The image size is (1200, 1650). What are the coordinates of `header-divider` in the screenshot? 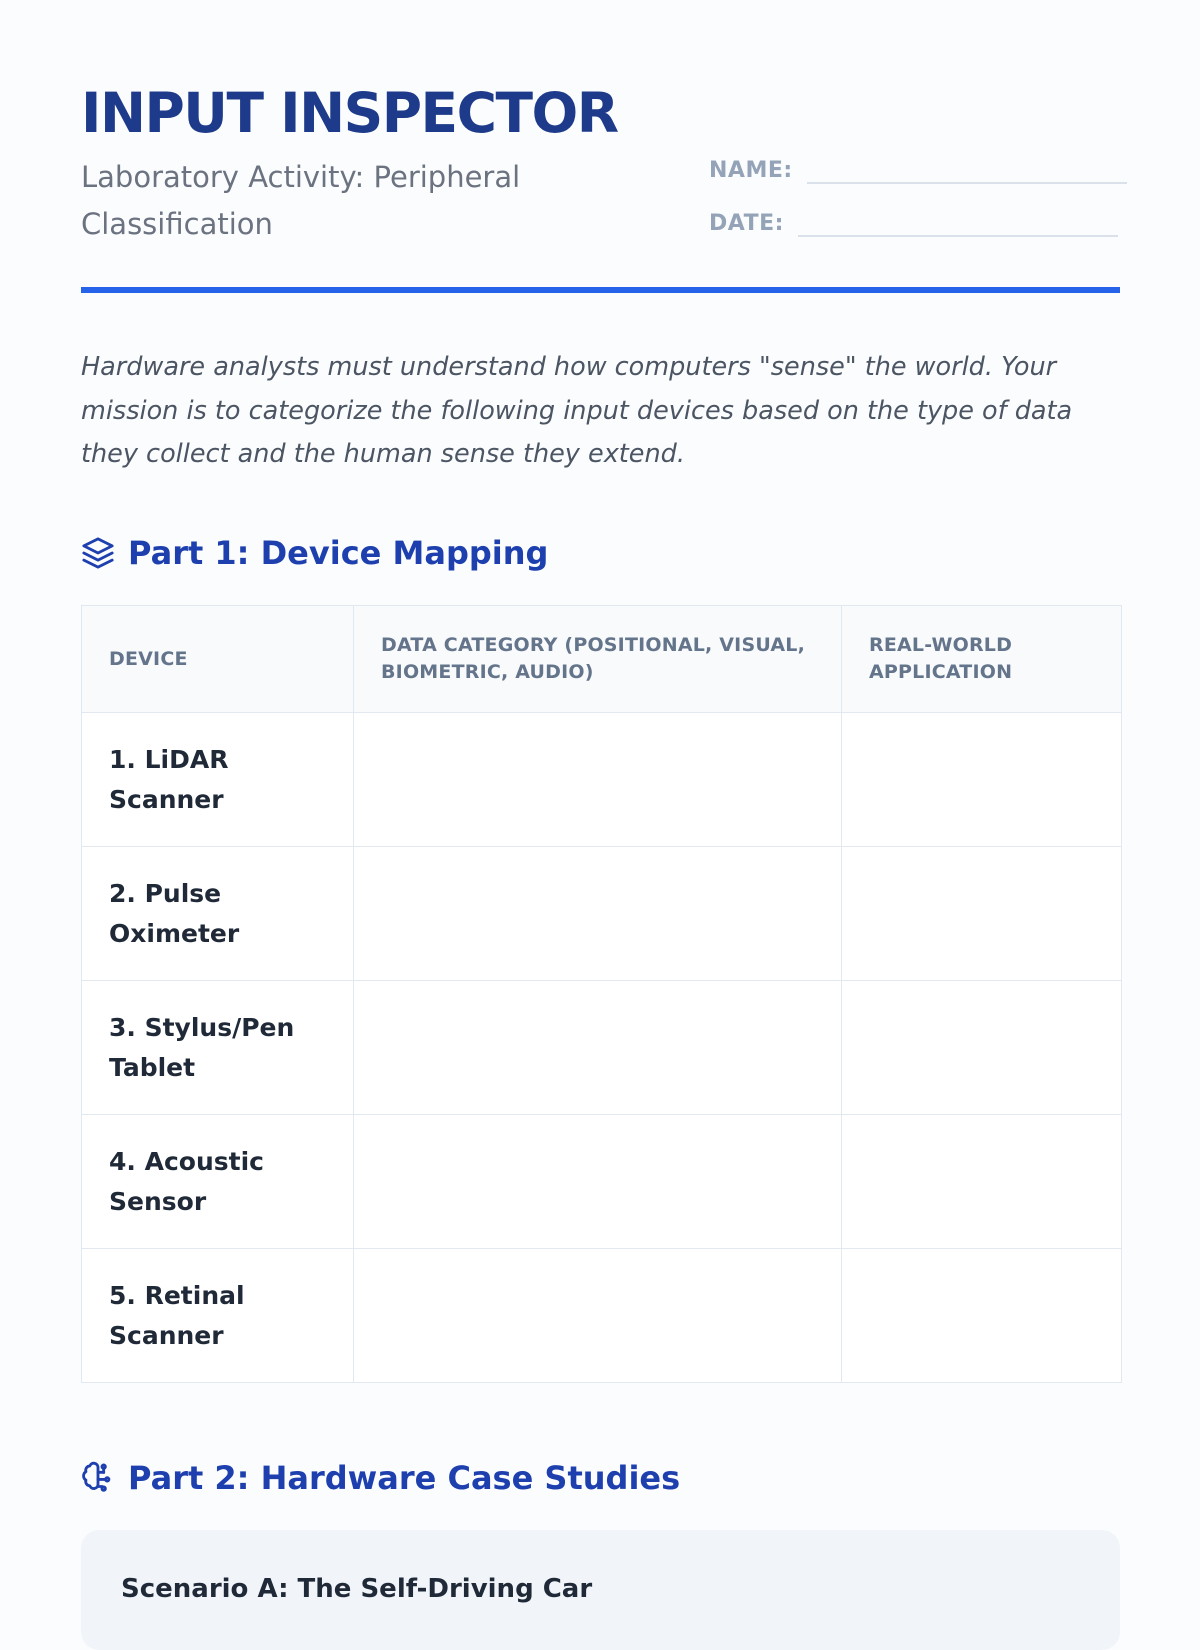 It's located at (600, 290).